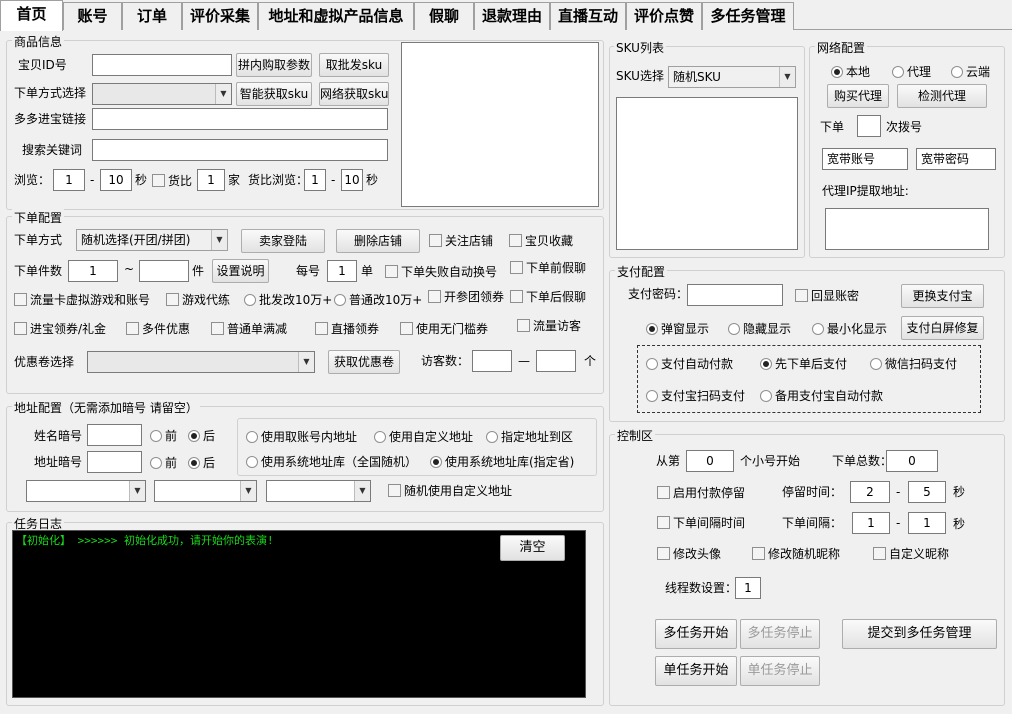 The width and height of the screenshot is (1012, 714). Describe the element at coordinates (162, 65) in the screenshot. I see `product-id-input` at that location.